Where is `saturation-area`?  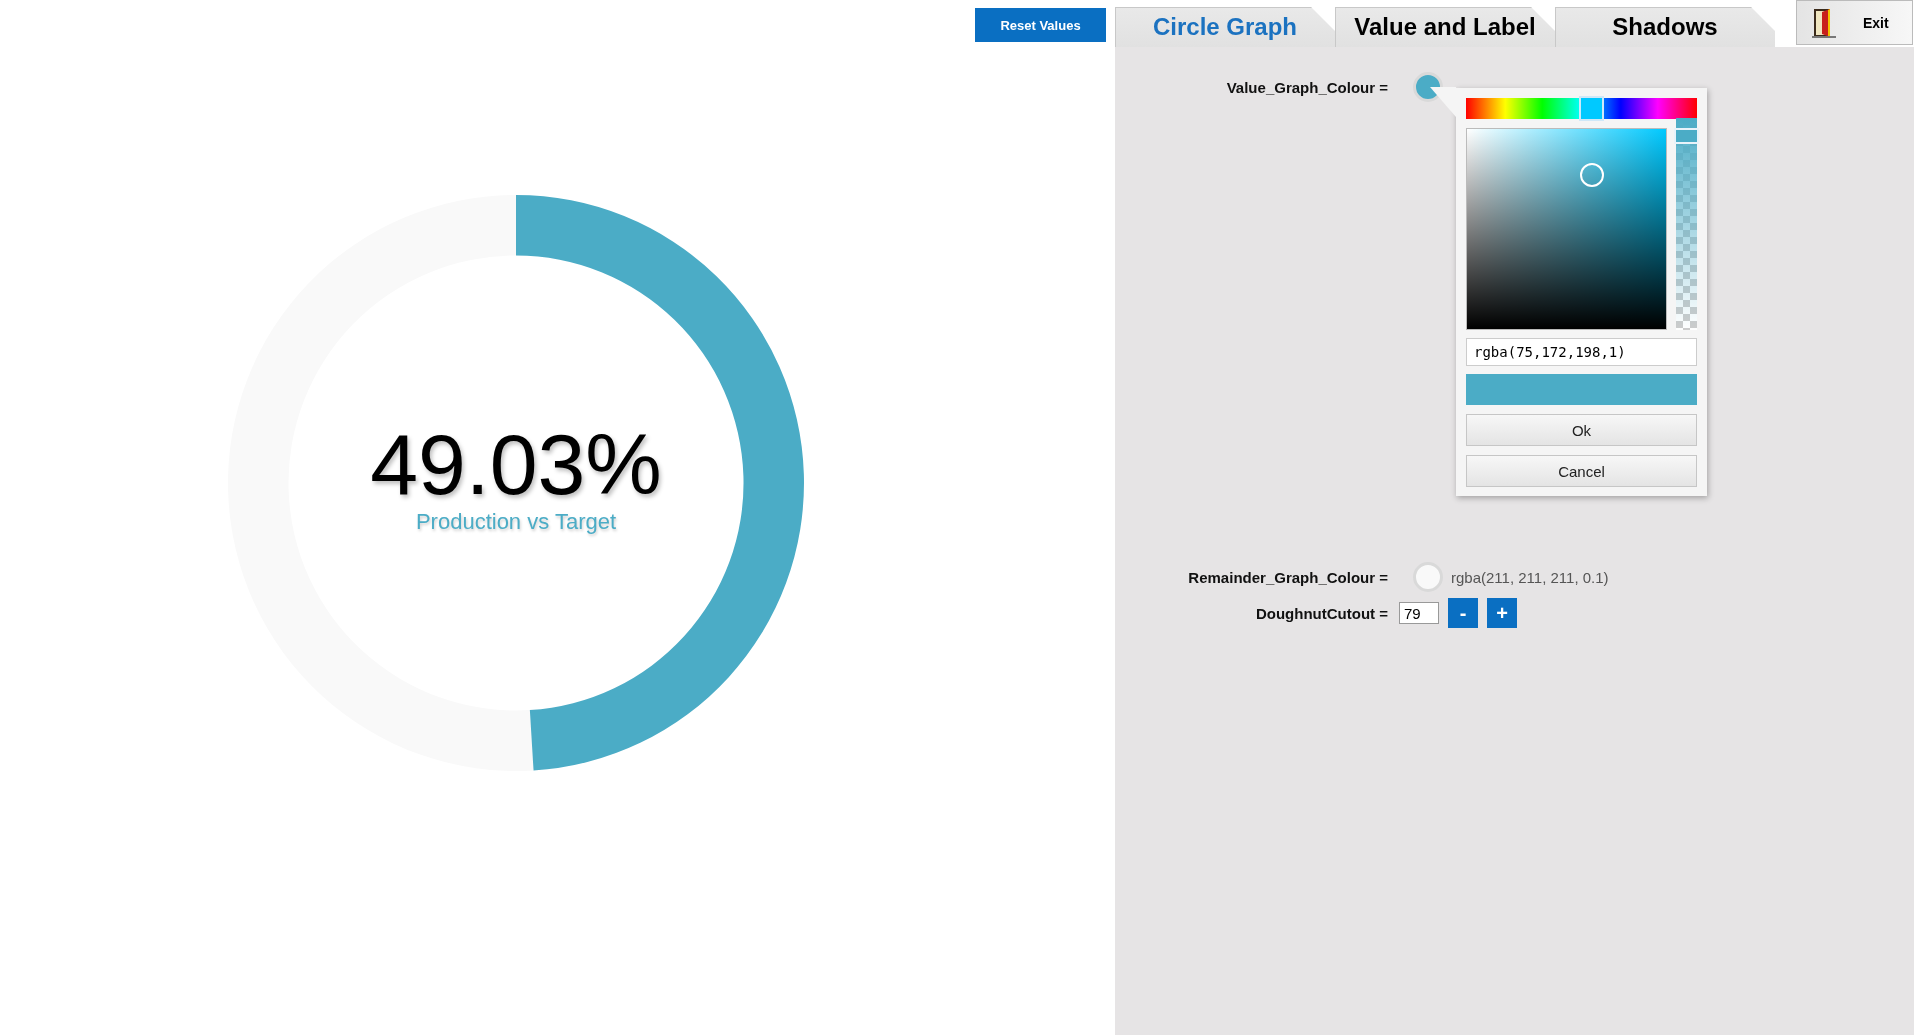 saturation-area is located at coordinates (1566, 229).